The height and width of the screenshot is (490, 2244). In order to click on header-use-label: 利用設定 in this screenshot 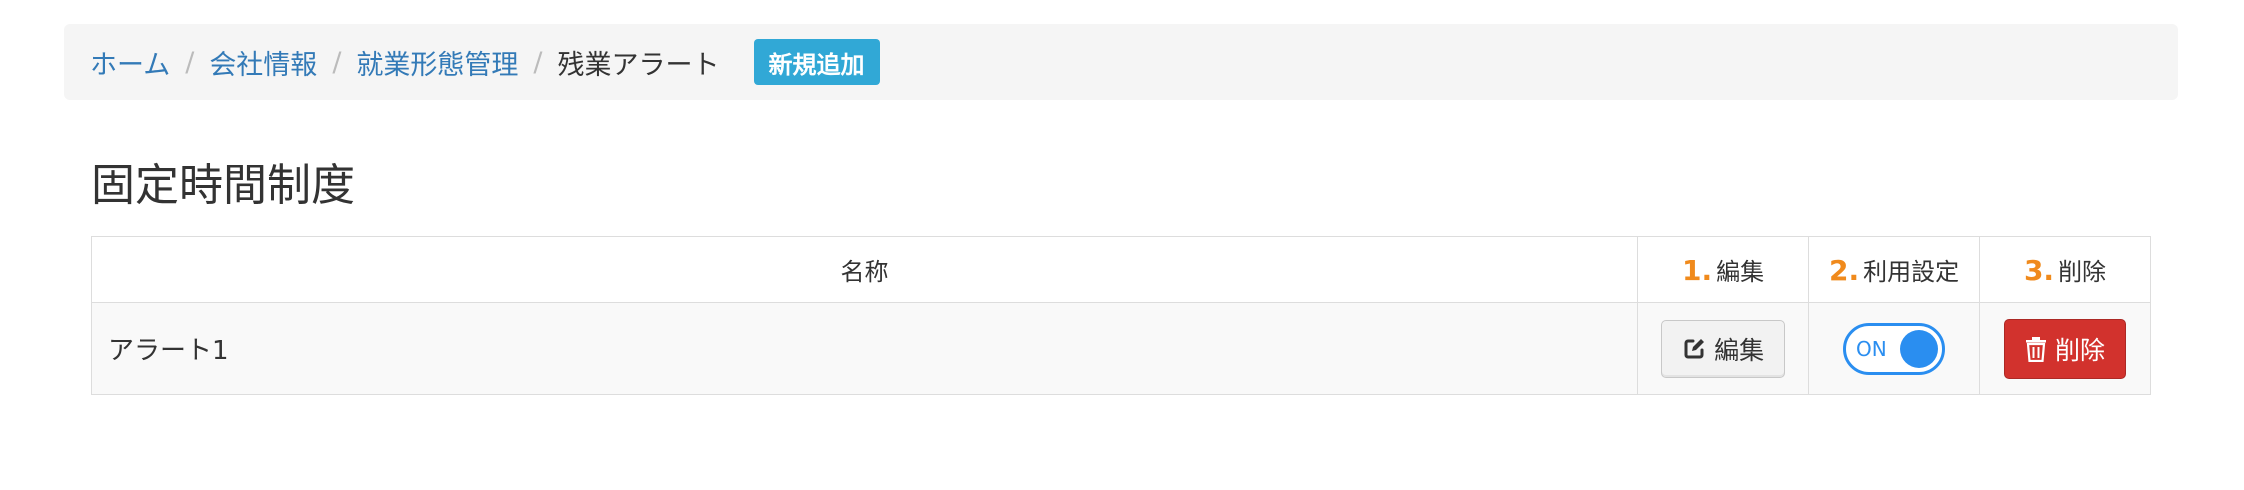, I will do `click(1911, 272)`.